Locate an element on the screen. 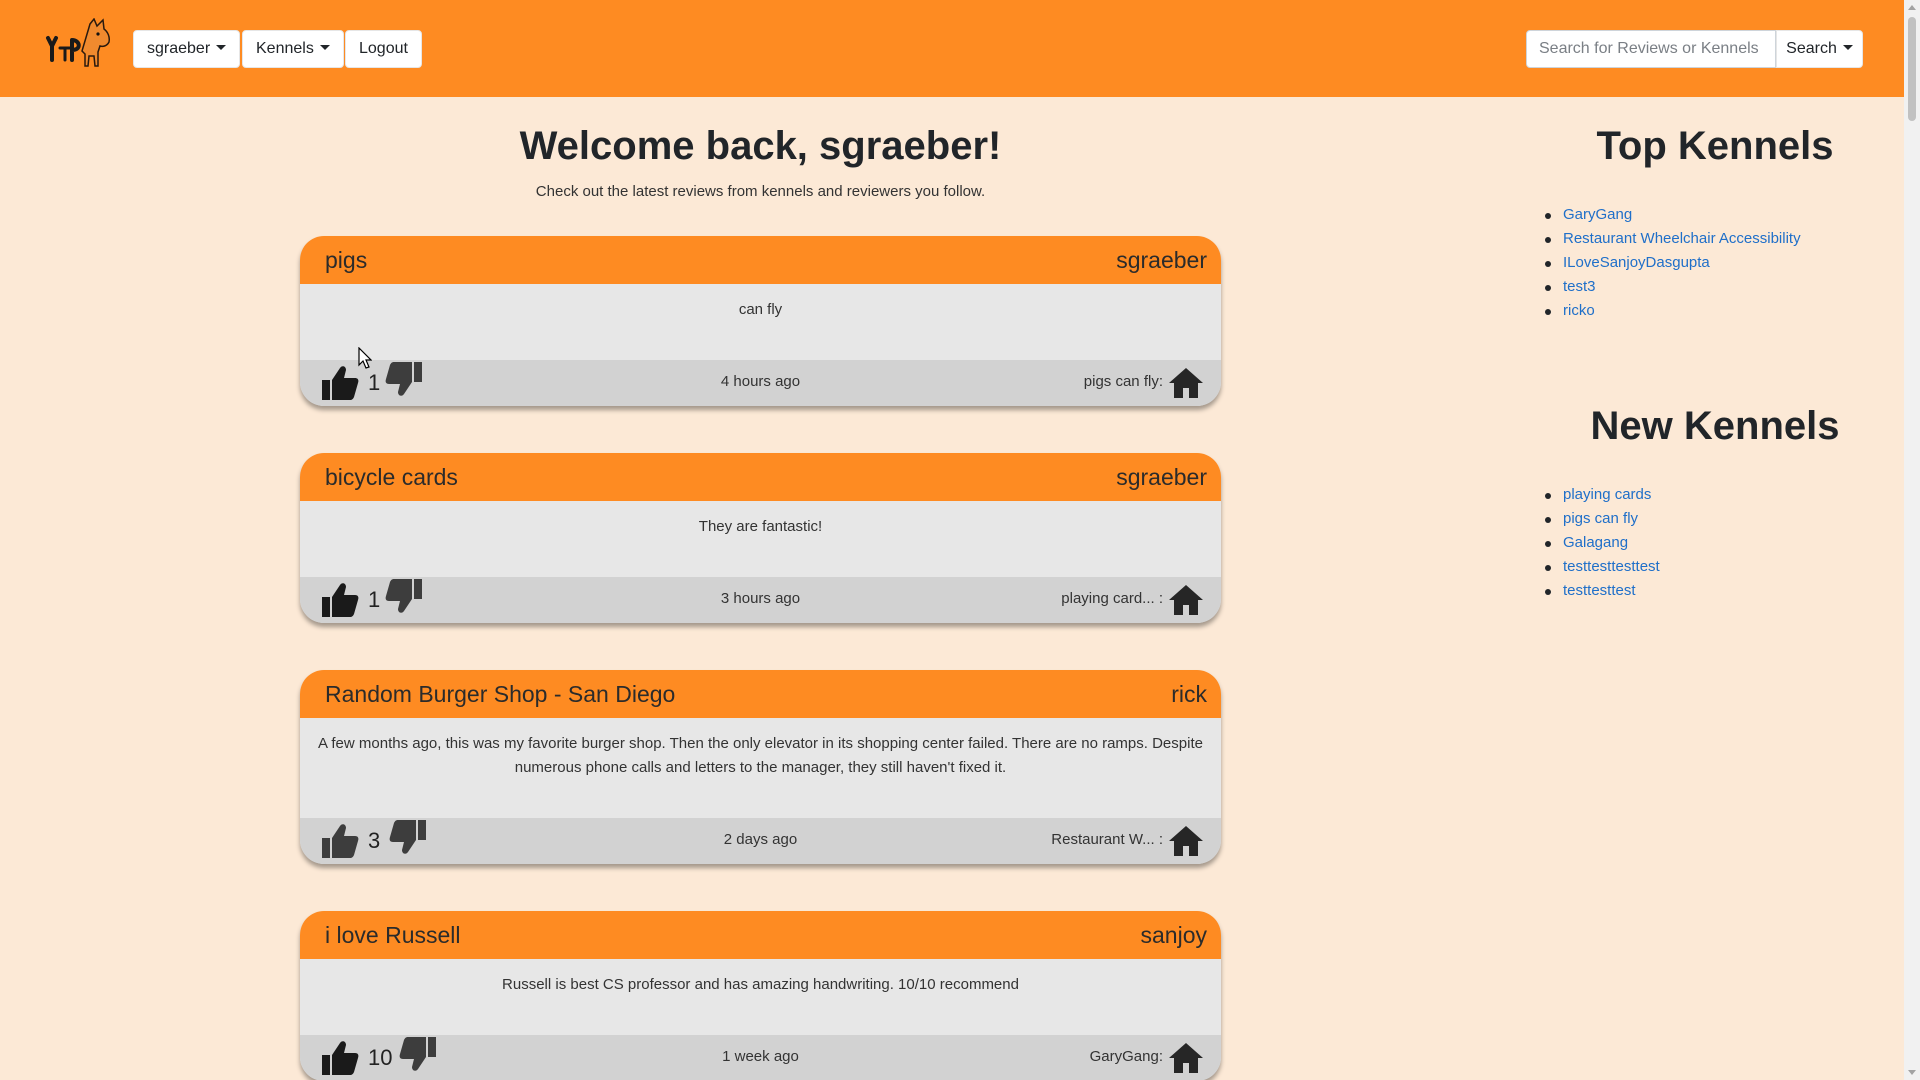 The image size is (1920, 1080). list-item: test3 is located at coordinates (1673, 290).